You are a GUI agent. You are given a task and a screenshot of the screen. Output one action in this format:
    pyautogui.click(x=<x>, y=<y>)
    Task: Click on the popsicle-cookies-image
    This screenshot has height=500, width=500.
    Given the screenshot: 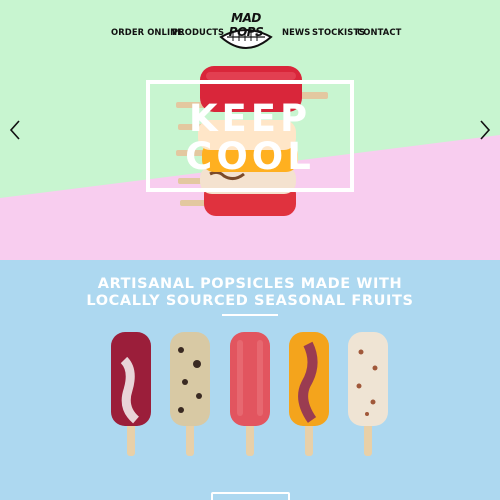 What is the action you would take?
    pyautogui.click(x=190, y=394)
    